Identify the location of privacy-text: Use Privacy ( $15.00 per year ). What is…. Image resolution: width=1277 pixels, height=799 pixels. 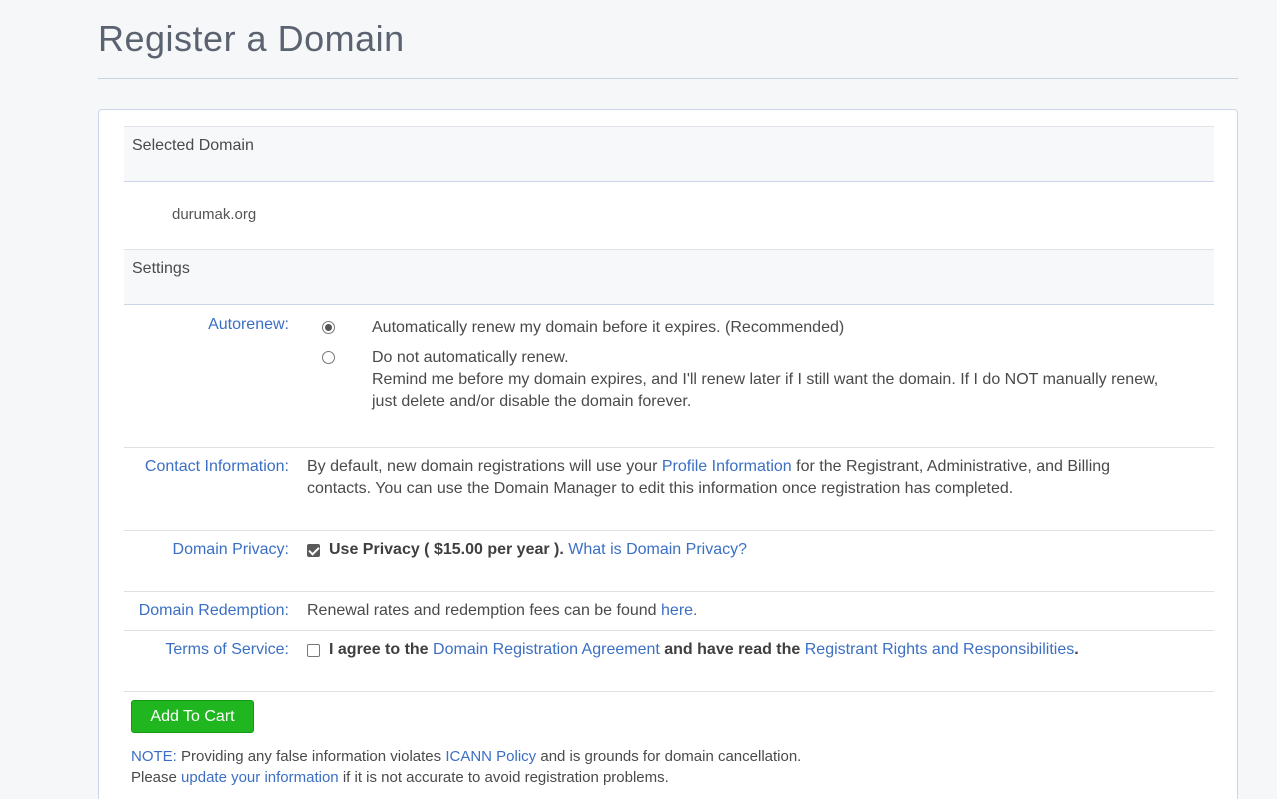
(538, 549).